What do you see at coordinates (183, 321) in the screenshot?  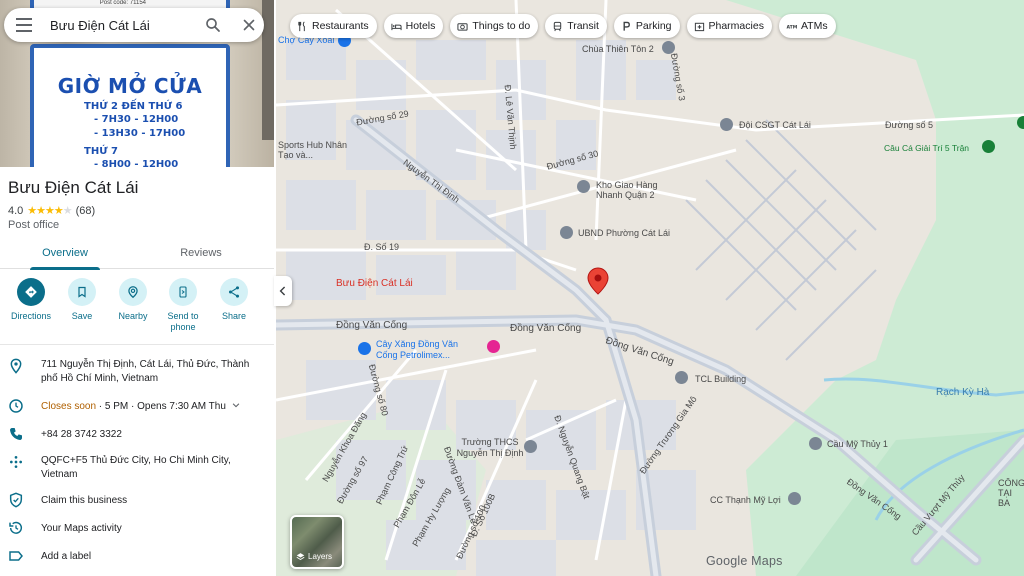 I see `send-to-phone-label: Send to phone` at bounding box center [183, 321].